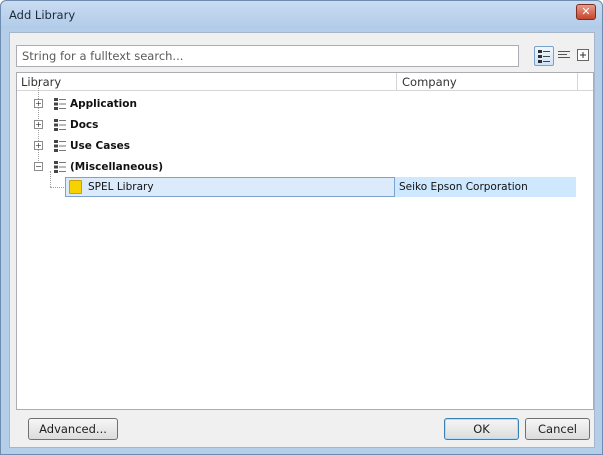  I want to click on group-label: Use Cases, so click(100, 146).